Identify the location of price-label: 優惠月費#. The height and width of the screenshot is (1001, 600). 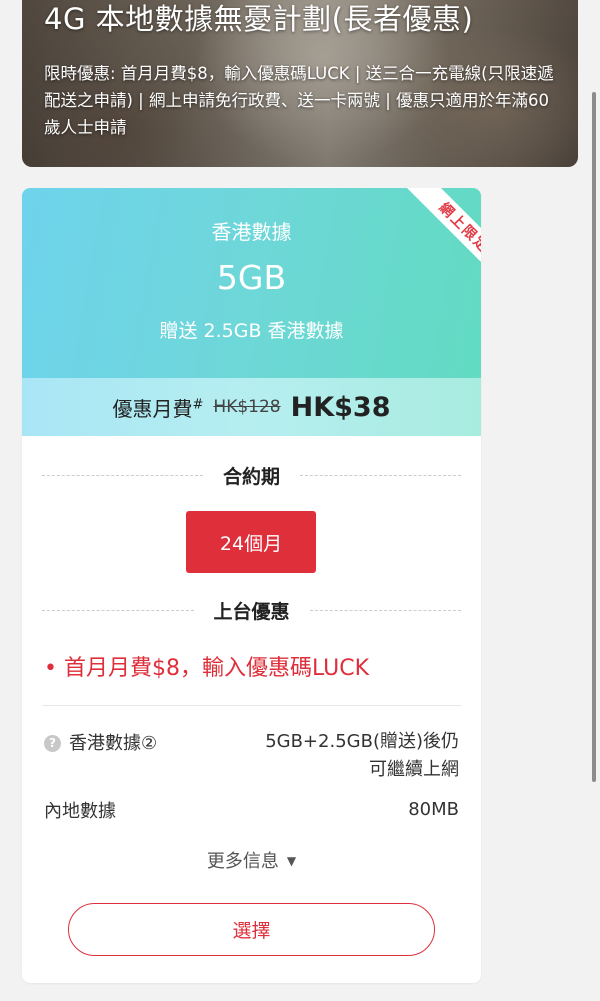
(158, 408).